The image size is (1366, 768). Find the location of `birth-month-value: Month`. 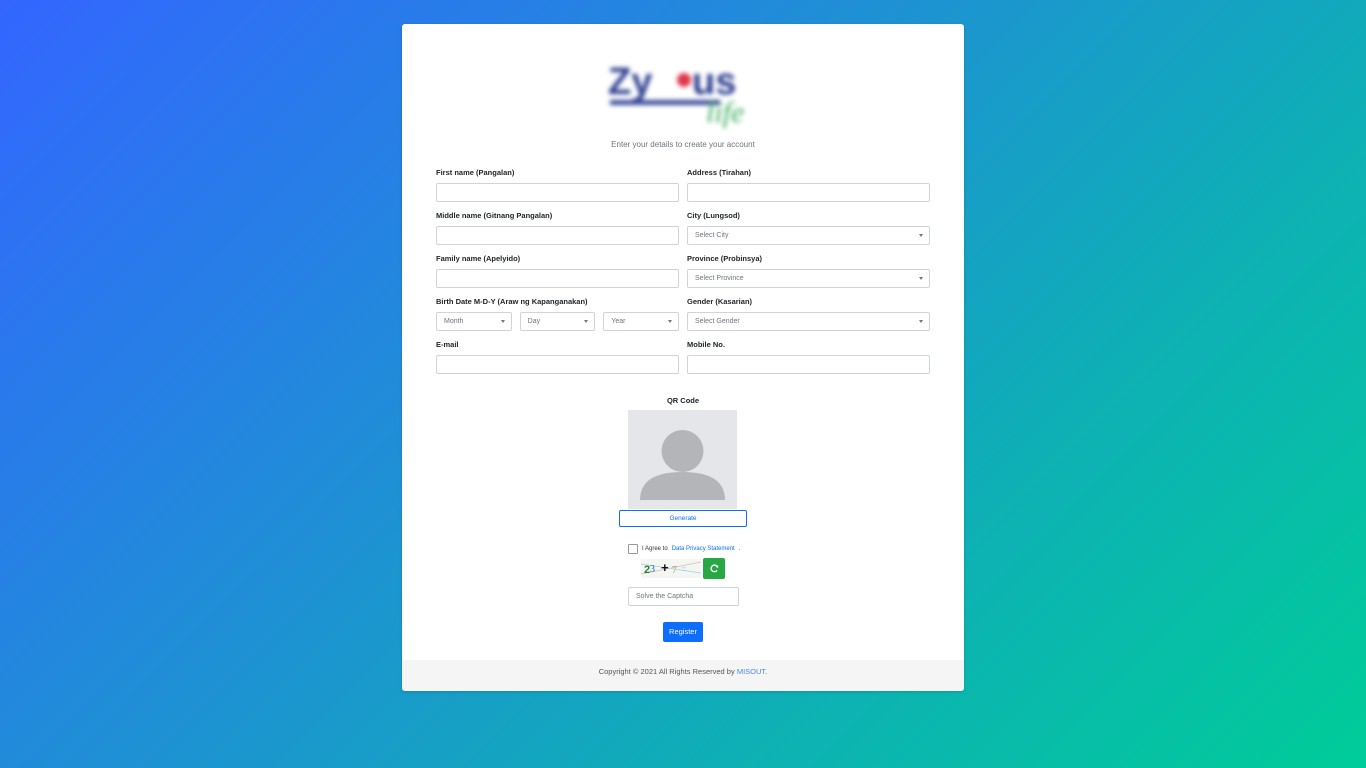

birth-month-value: Month is located at coordinates (454, 321).